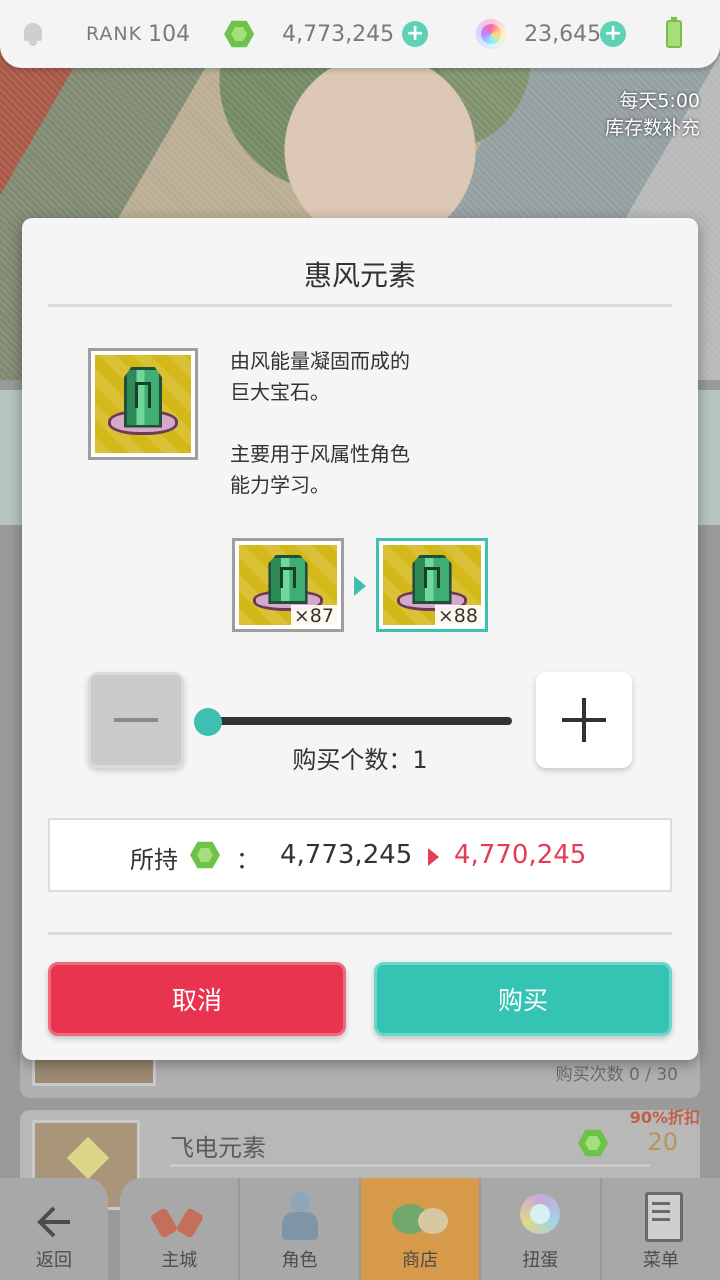 The width and height of the screenshot is (720, 1280). Describe the element at coordinates (33, 34) in the screenshot. I see `bell-icon` at that location.